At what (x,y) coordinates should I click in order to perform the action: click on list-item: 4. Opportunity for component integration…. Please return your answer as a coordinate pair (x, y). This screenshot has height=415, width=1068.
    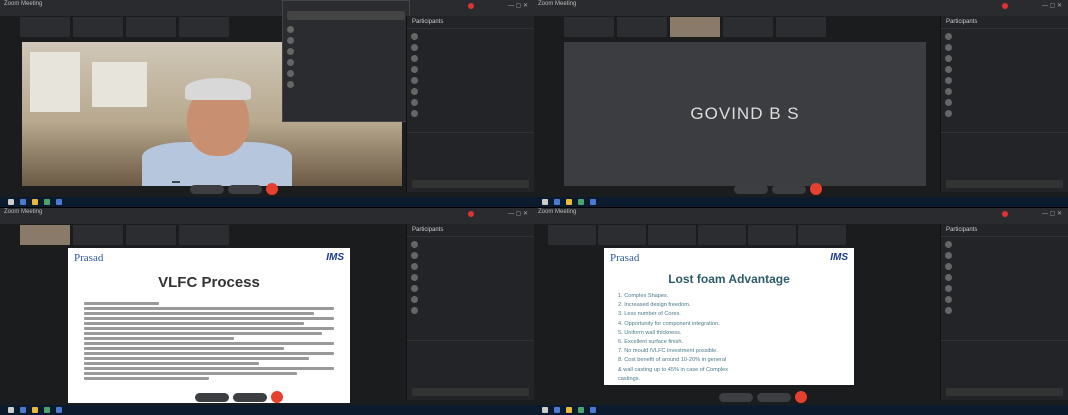
    Looking at the image, I should click on (669, 323).